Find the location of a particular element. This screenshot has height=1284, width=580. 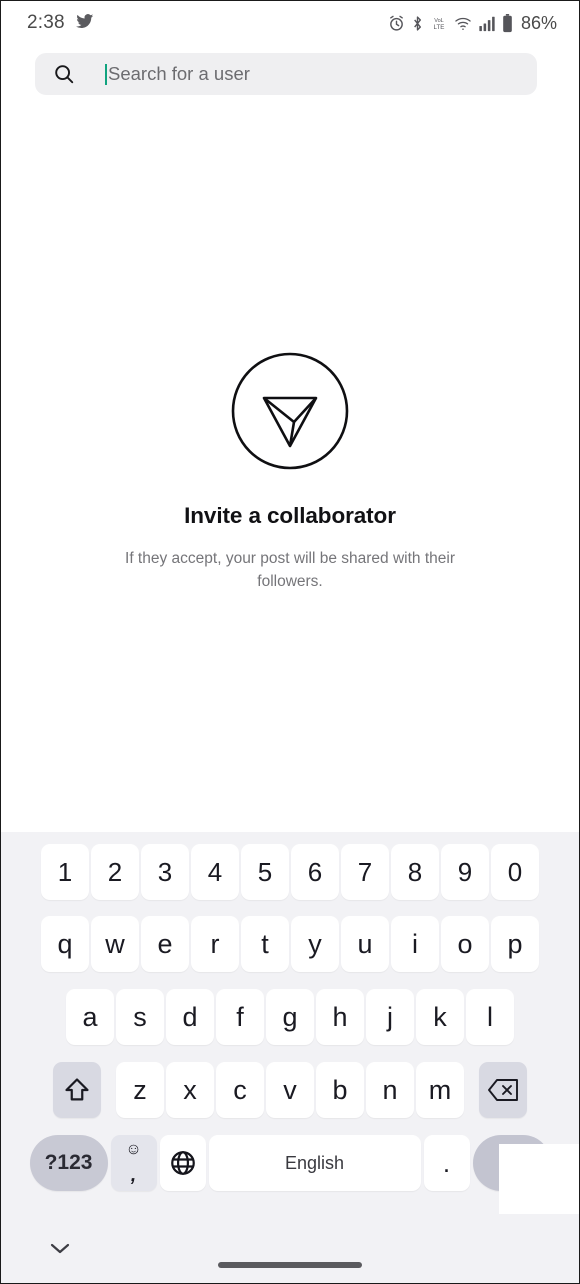

status-bar-clock: 2:38 is located at coordinates (46, 22).